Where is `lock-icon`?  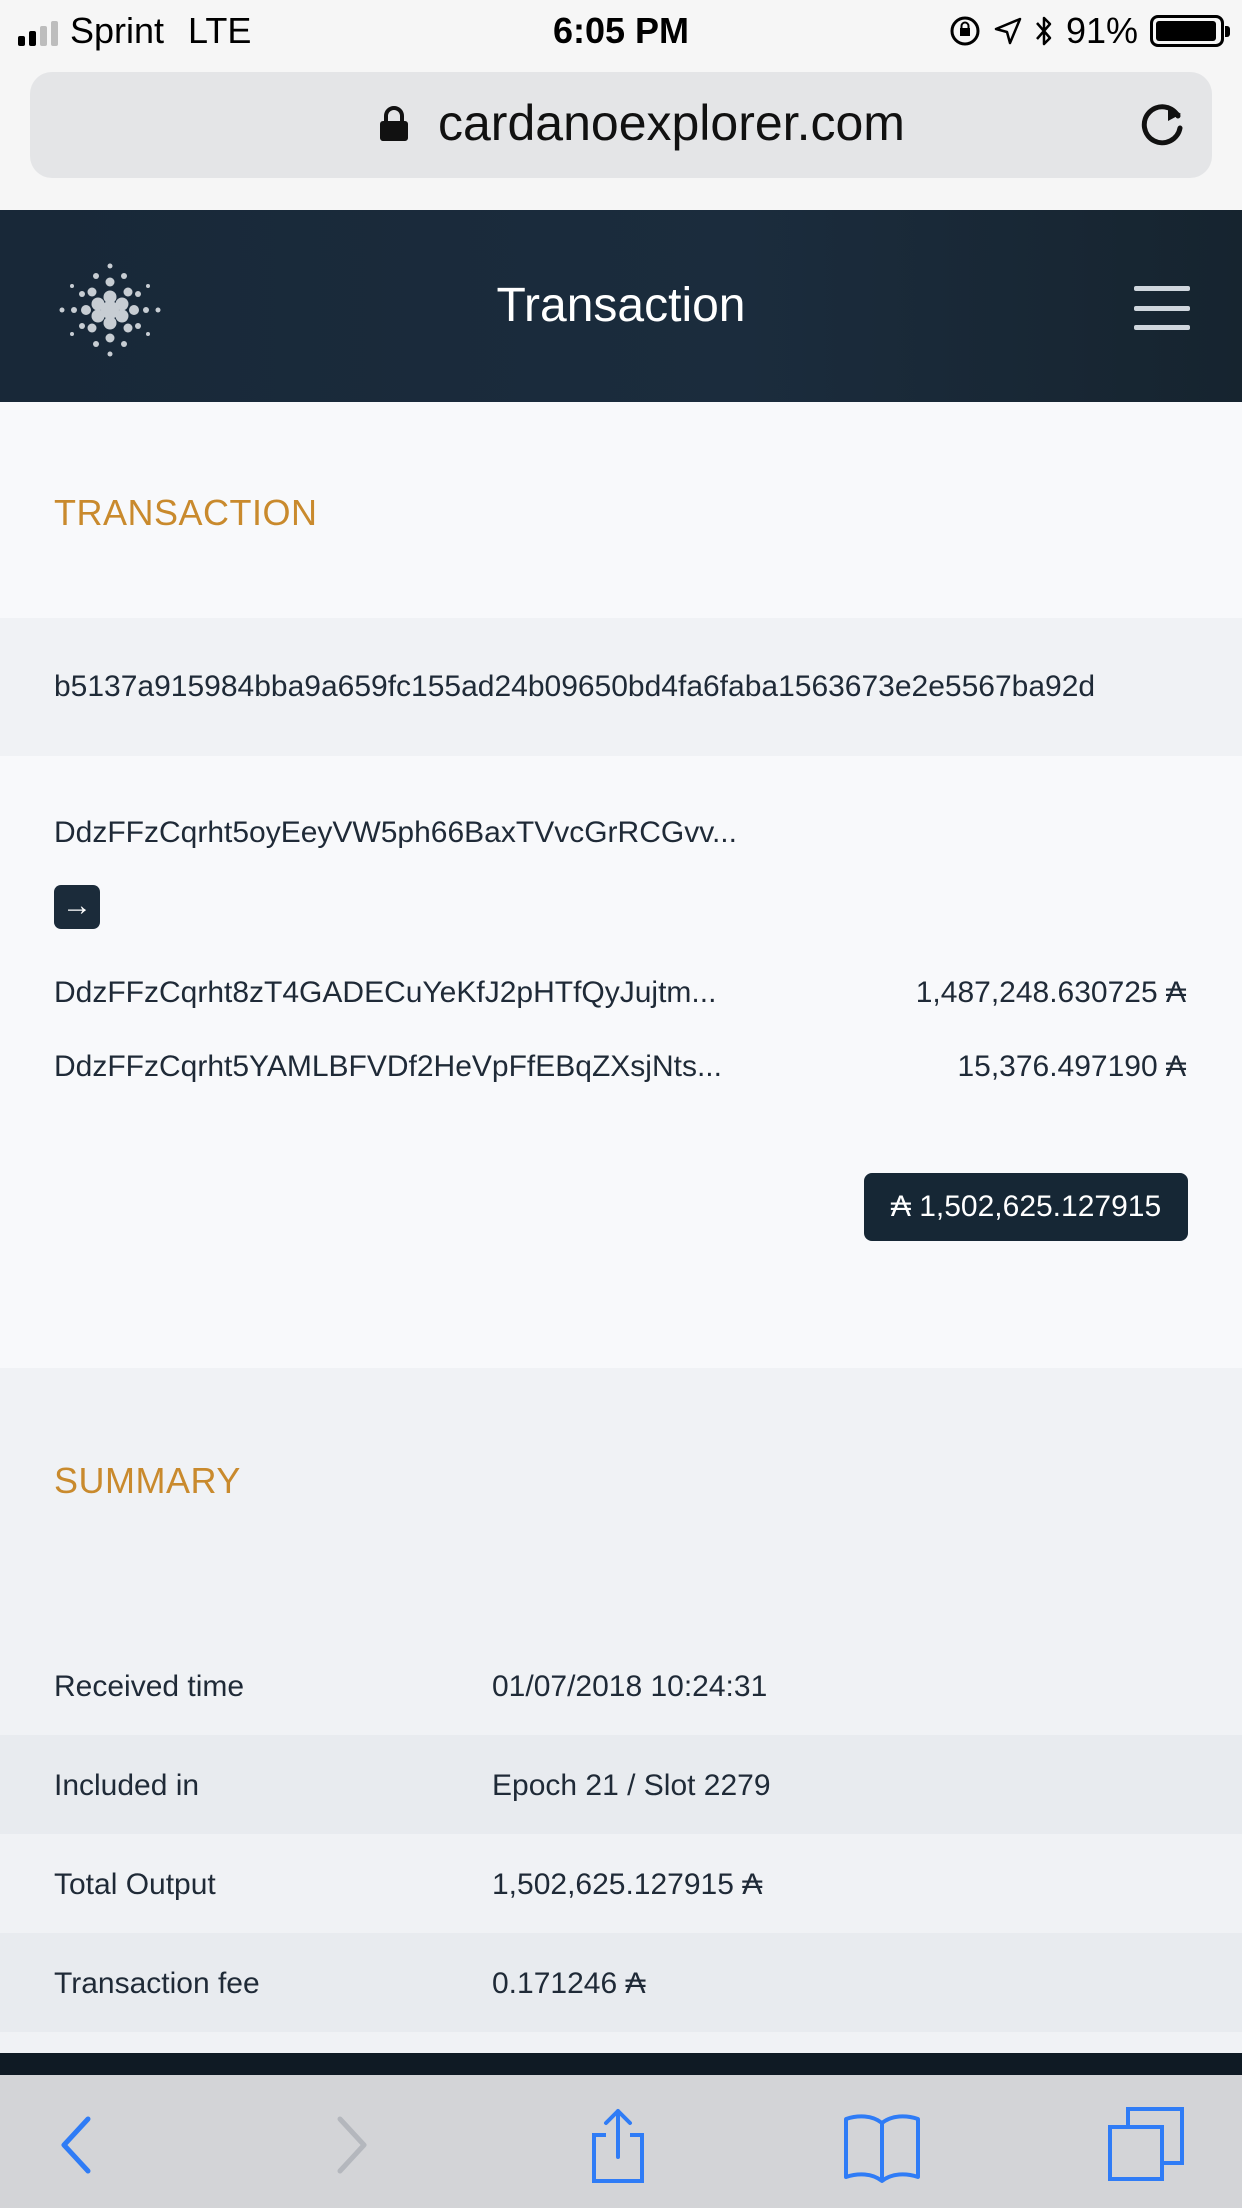
lock-icon is located at coordinates (394, 123).